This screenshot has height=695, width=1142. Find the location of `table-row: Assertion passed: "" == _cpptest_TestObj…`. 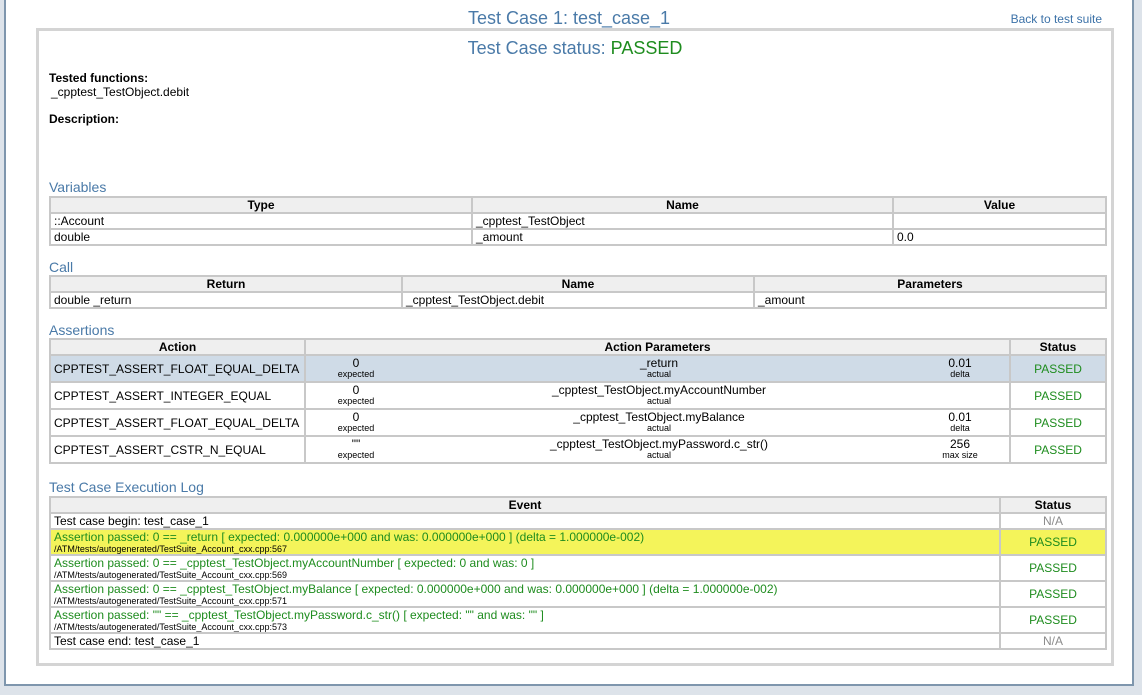

table-row: Assertion passed: "" == _cpptest_TestObj… is located at coordinates (578, 620).